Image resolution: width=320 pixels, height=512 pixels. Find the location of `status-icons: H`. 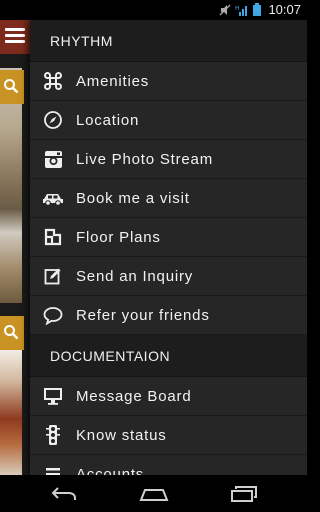

status-icons: H is located at coordinates (240, 12).